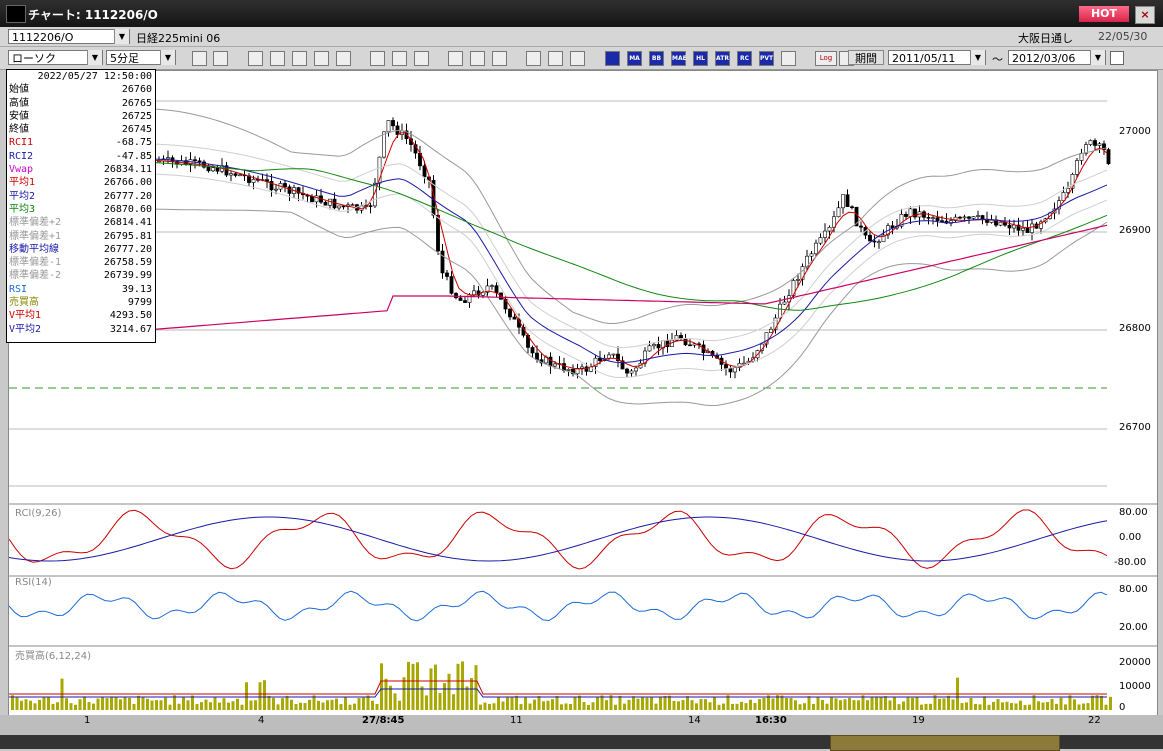 The width and height of the screenshot is (1163, 751). Describe the element at coordinates (94, 76) in the screenshot. I see `info-timestamp: 2022/05/27 12:50:00` at that location.